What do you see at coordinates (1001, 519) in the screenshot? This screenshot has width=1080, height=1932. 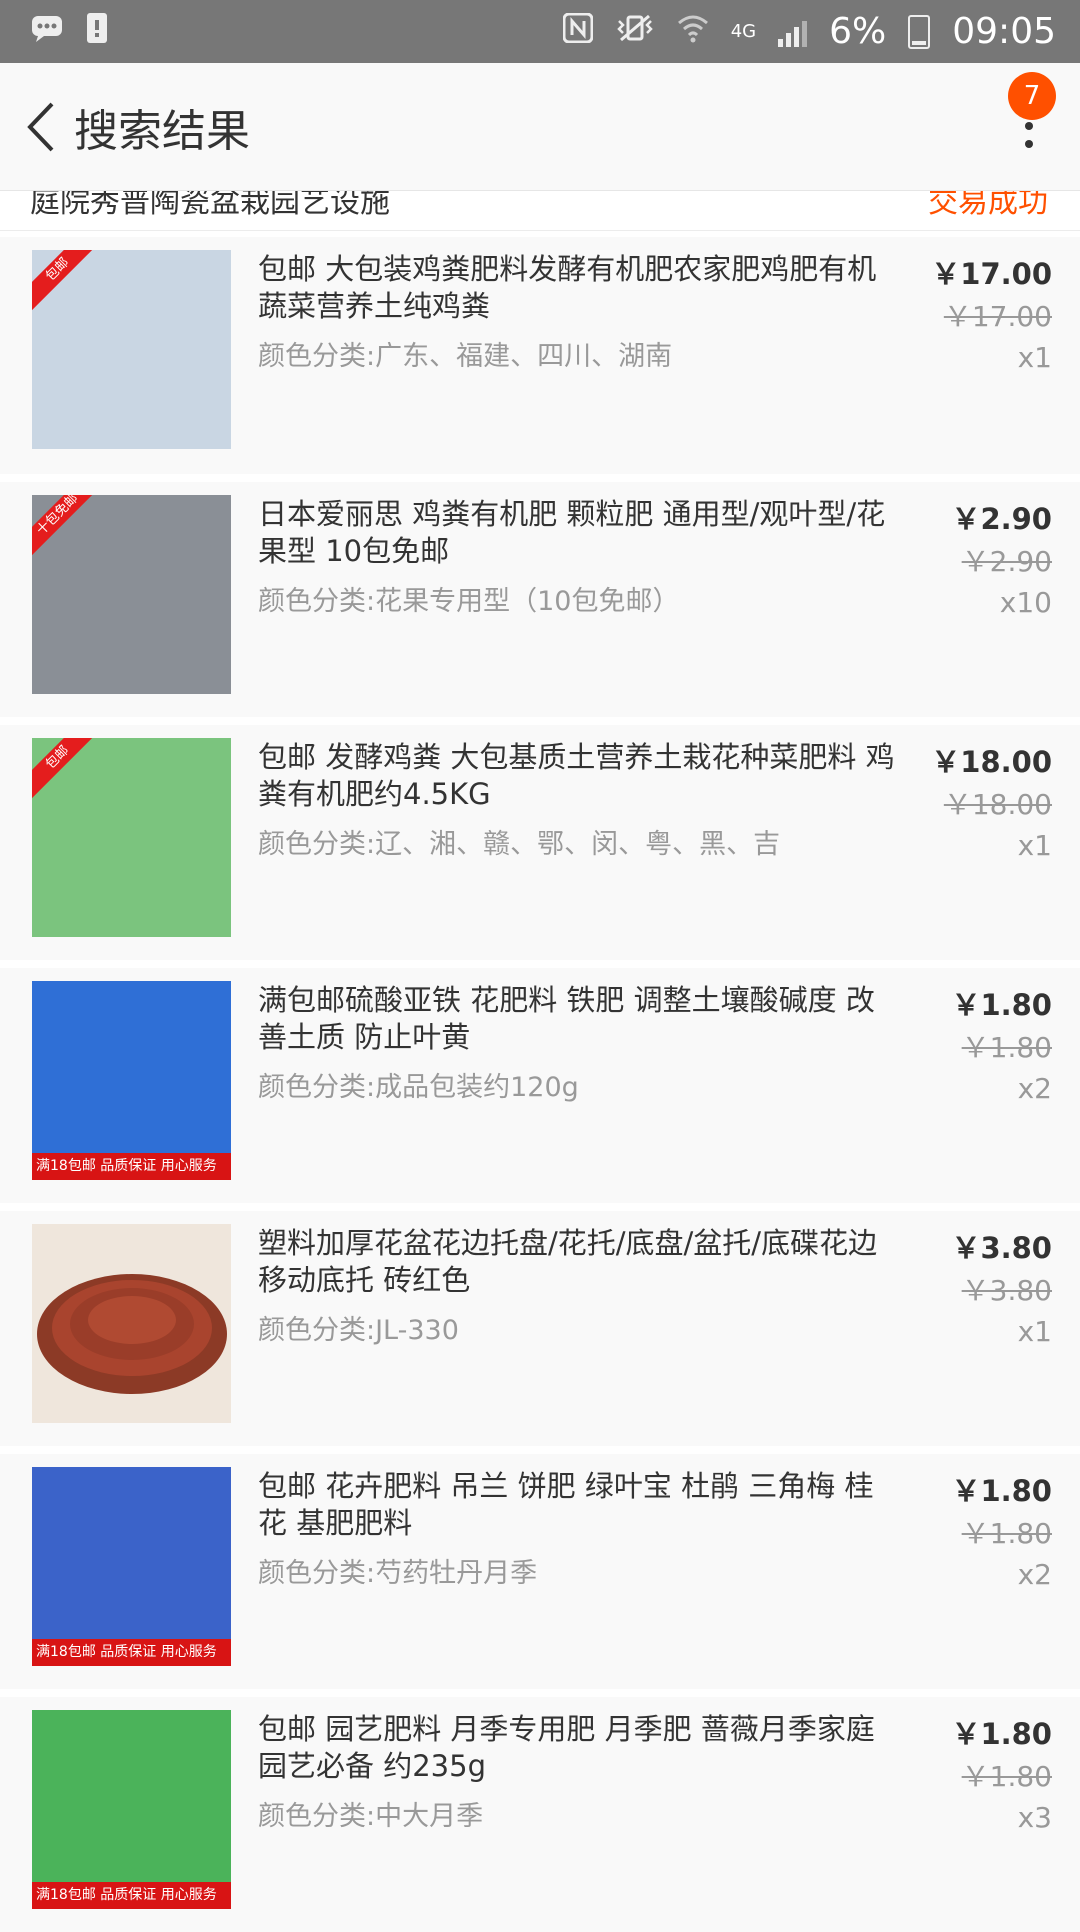 I see `product-price: ￥2.90` at bounding box center [1001, 519].